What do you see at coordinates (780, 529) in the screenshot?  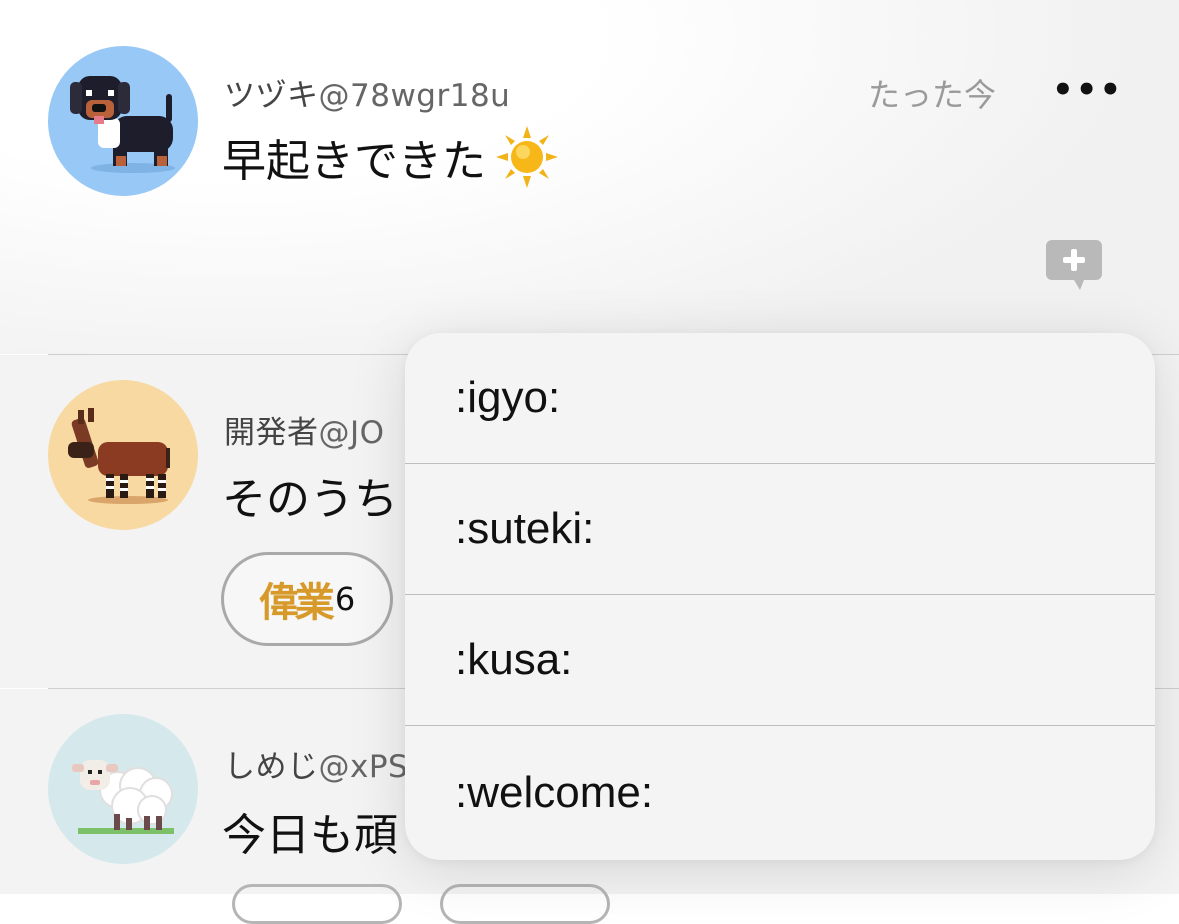 I see `menu-item-suteki: :suteki:` at bounding box center [780, 529].